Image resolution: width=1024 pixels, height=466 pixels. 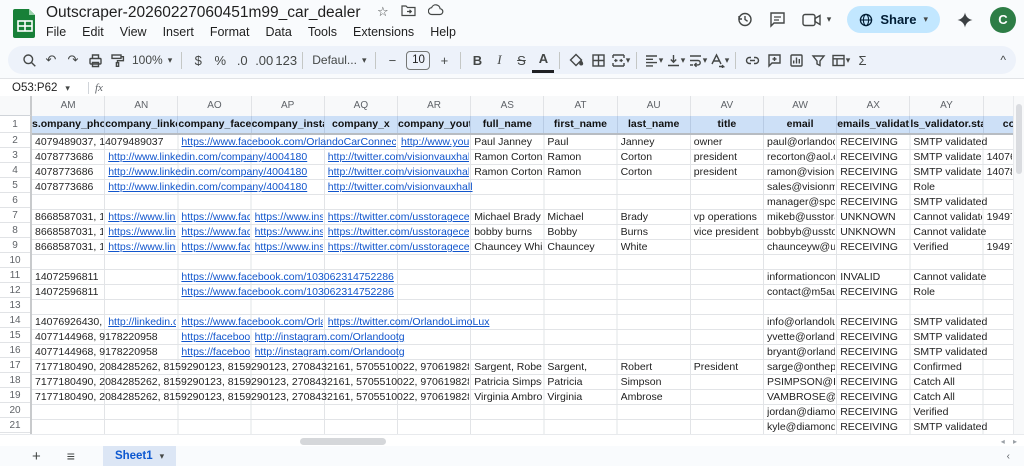 What do you see at coordinates (1003, 19) in the screenshot?
I see `account-avatar: C` at bounding box center [1003, 19].